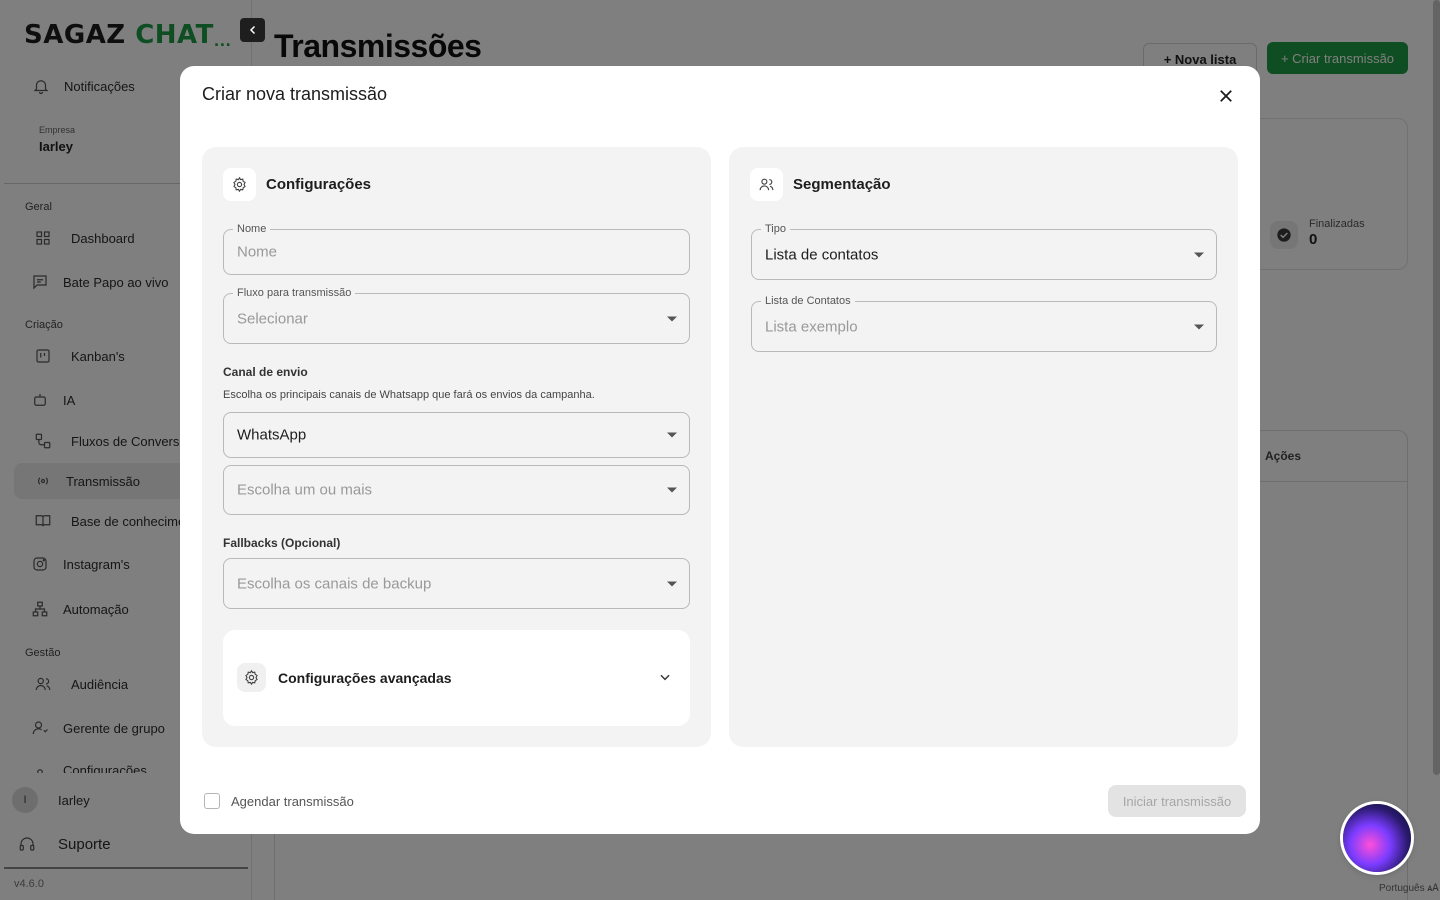  I want to click on modal-title: Criar nova transmissão, so click(295, 94).